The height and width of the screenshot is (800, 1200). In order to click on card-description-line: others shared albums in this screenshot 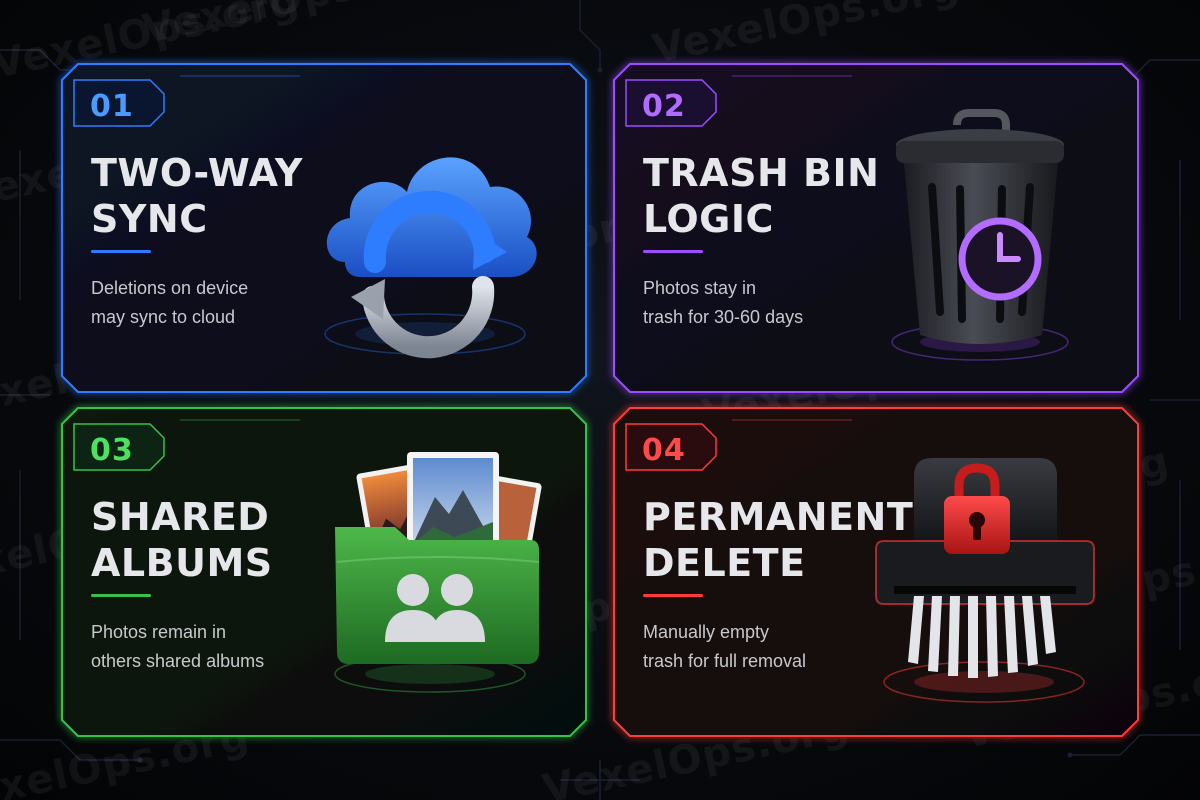, I will do `click(178, 661)`.